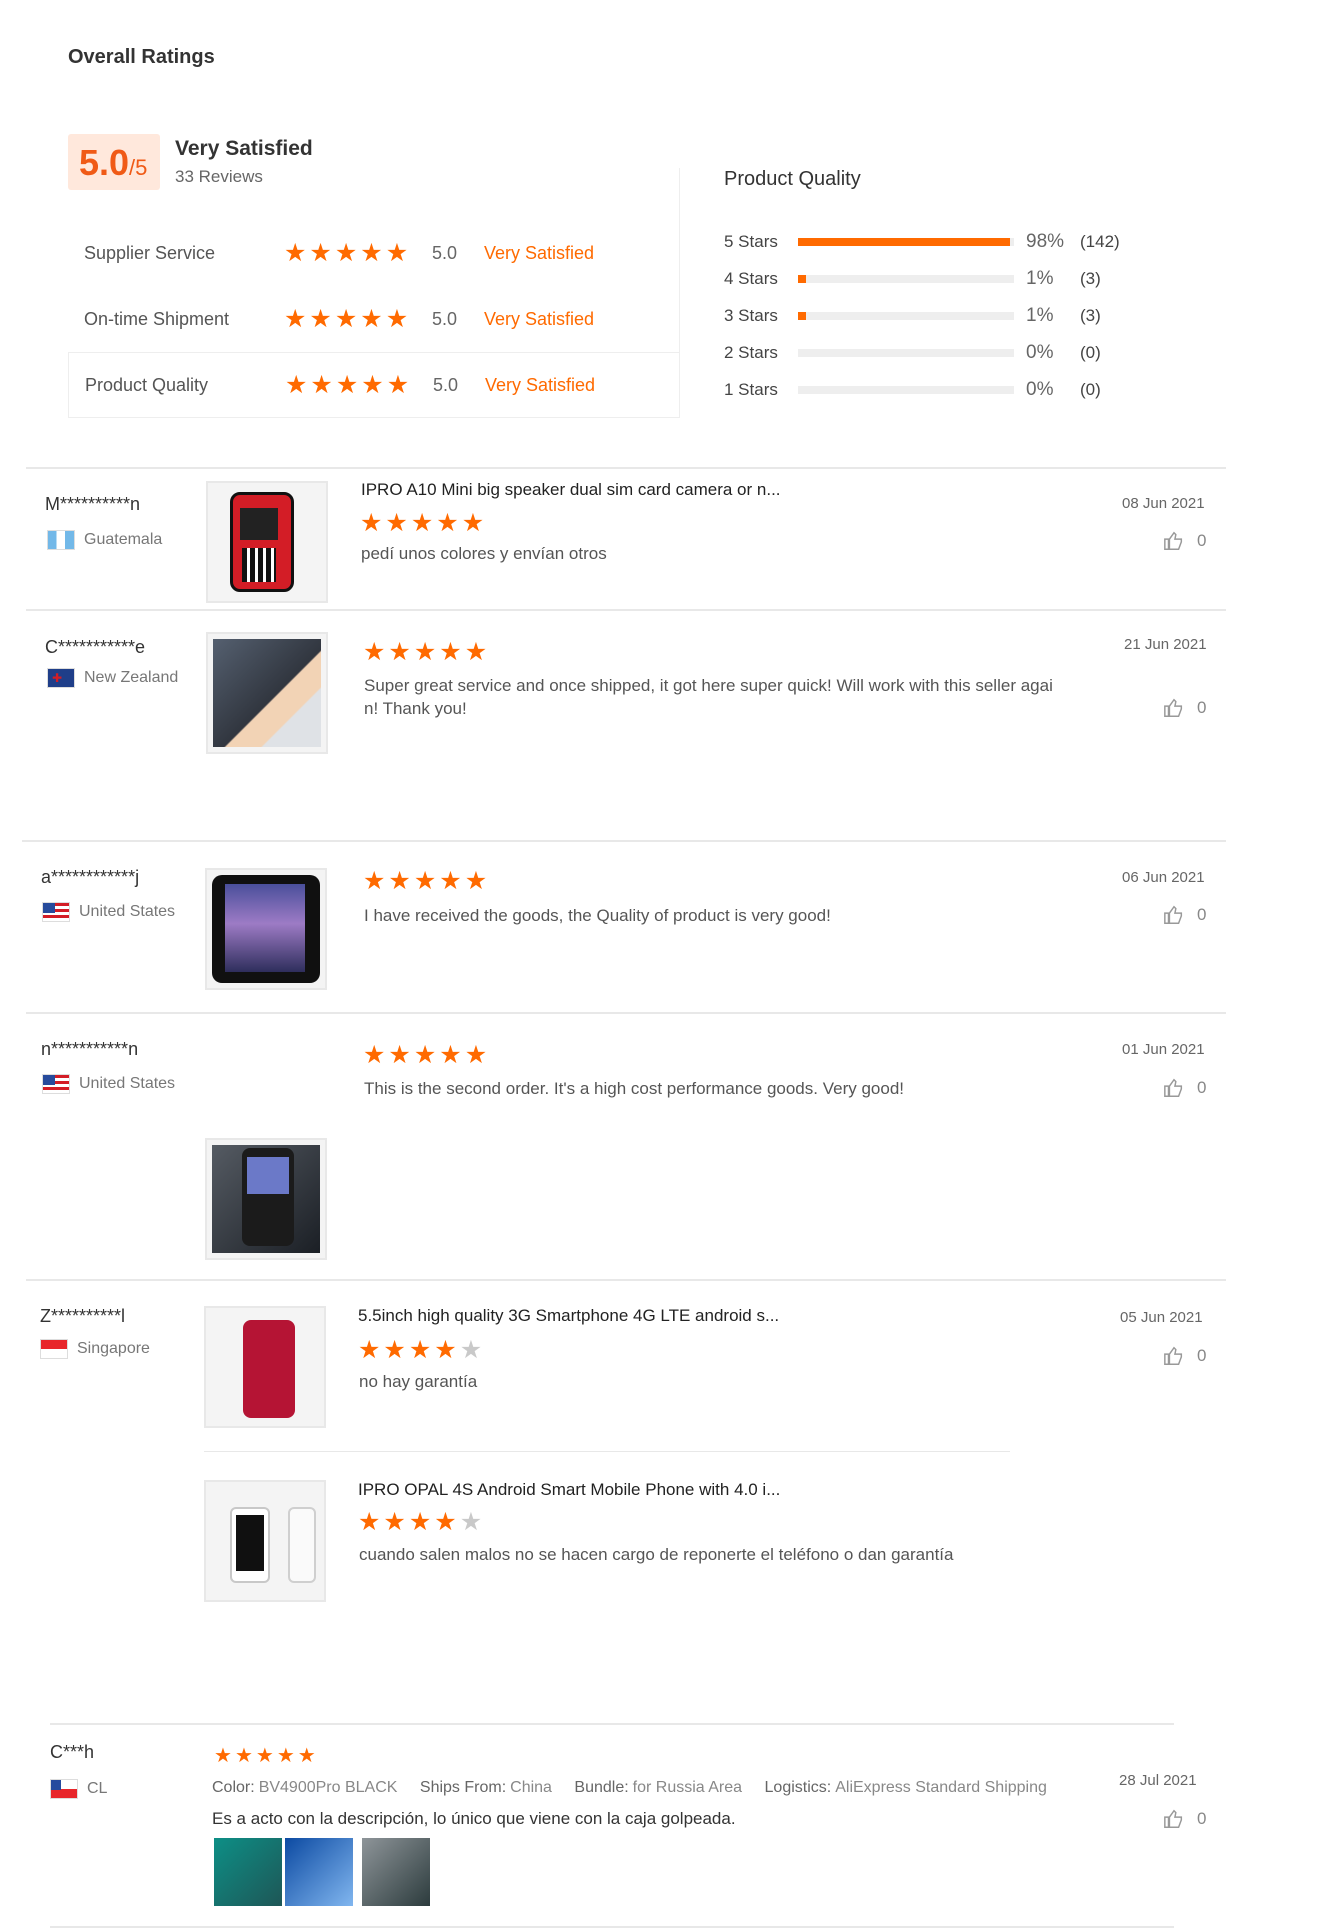  What do you see at coordinates (93, 504) in the screenshot?
I see `reviewer-name: M**********n` at bounding box center [93, 504].